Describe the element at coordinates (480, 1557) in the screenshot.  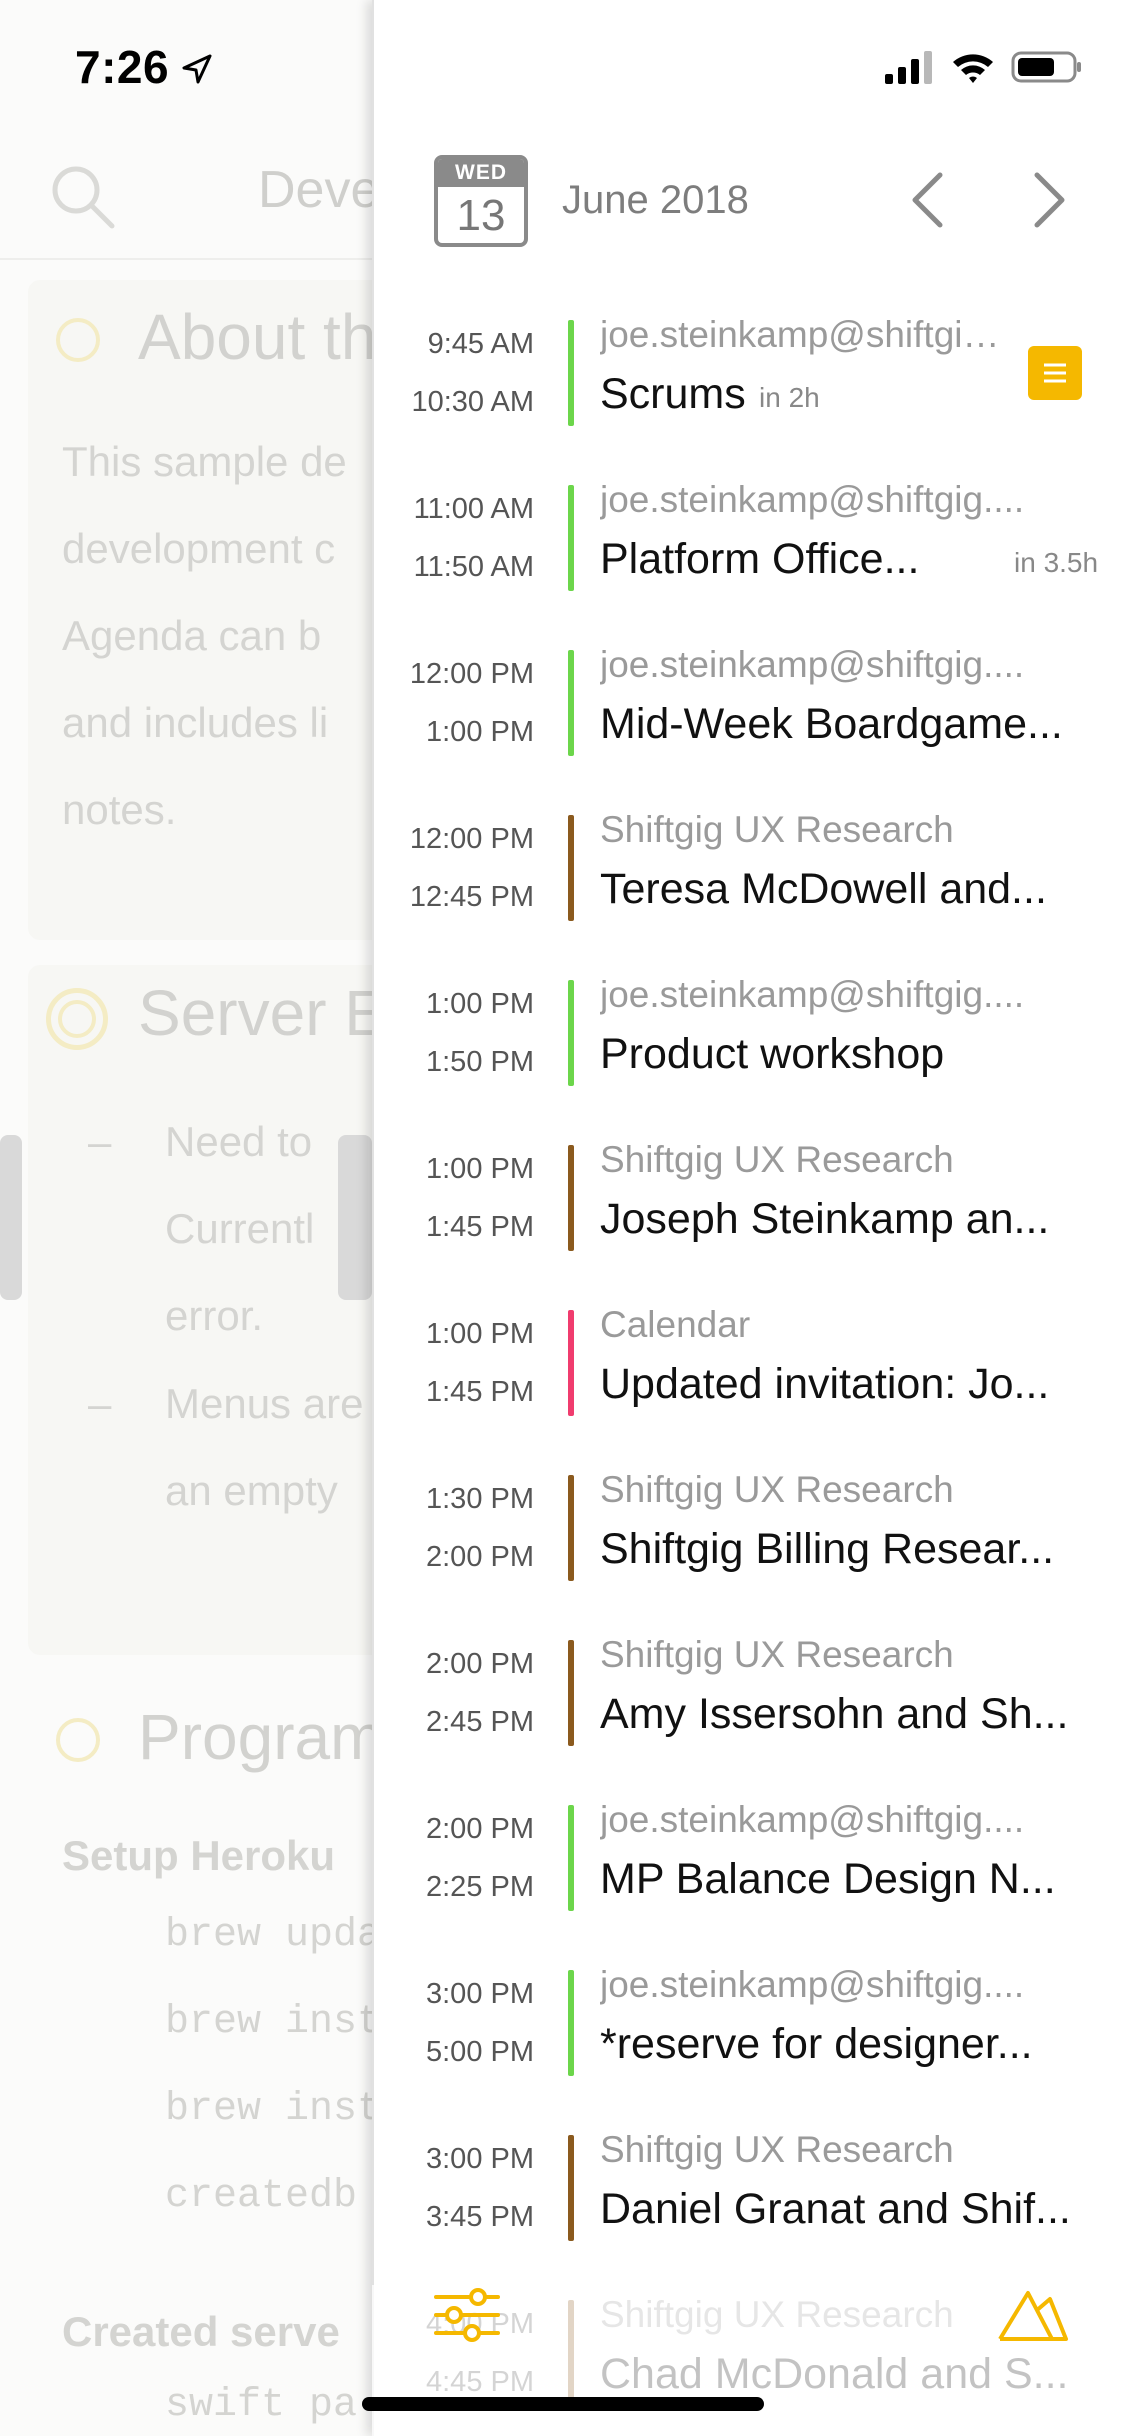
I see `event-end-time: 2:00 PM` at that location.